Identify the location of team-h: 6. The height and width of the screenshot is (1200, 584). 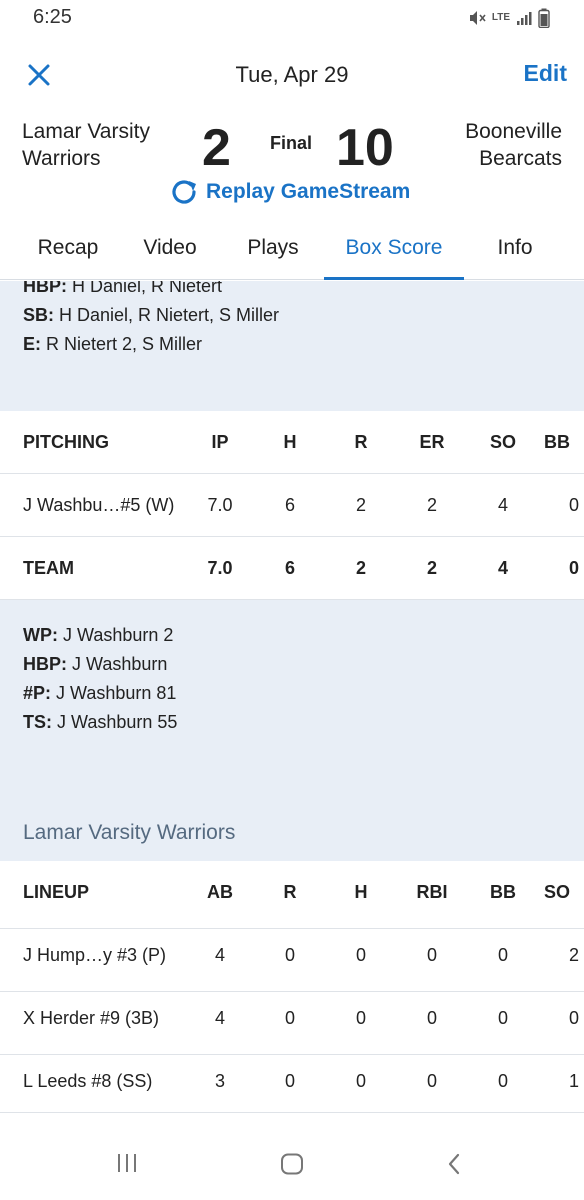
(289, 568).